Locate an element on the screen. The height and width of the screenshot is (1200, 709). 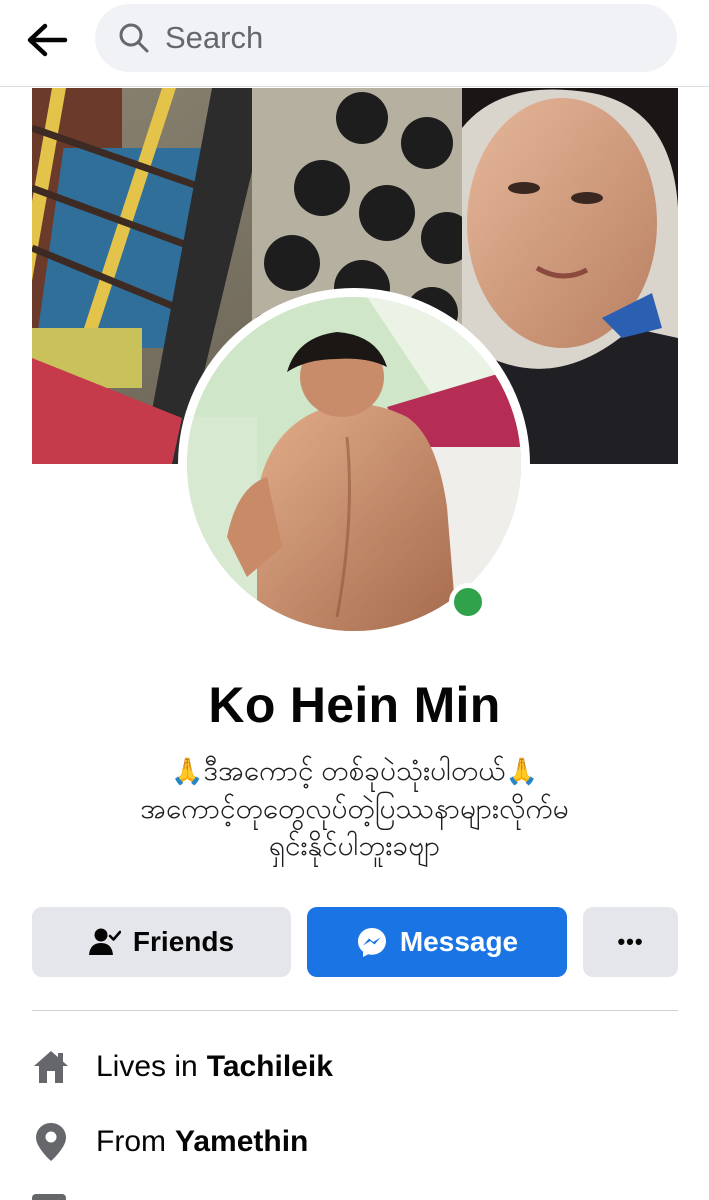
lives-in-value: Tachileik is located at coordinates (270, 1067).